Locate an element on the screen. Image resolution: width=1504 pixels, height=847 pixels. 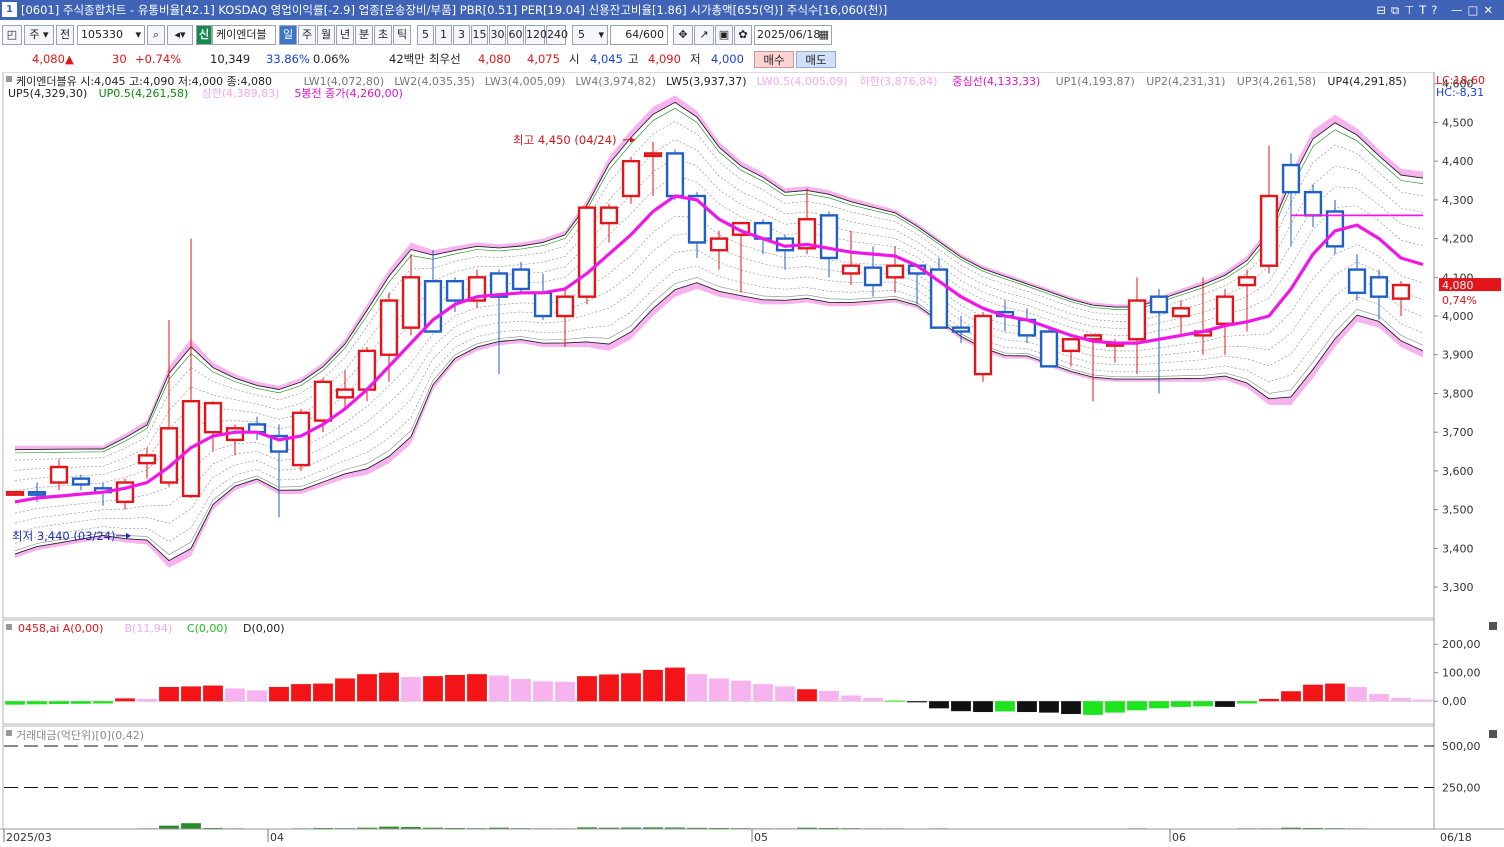
interval-0: 5 is located at coordinates (425, 35).